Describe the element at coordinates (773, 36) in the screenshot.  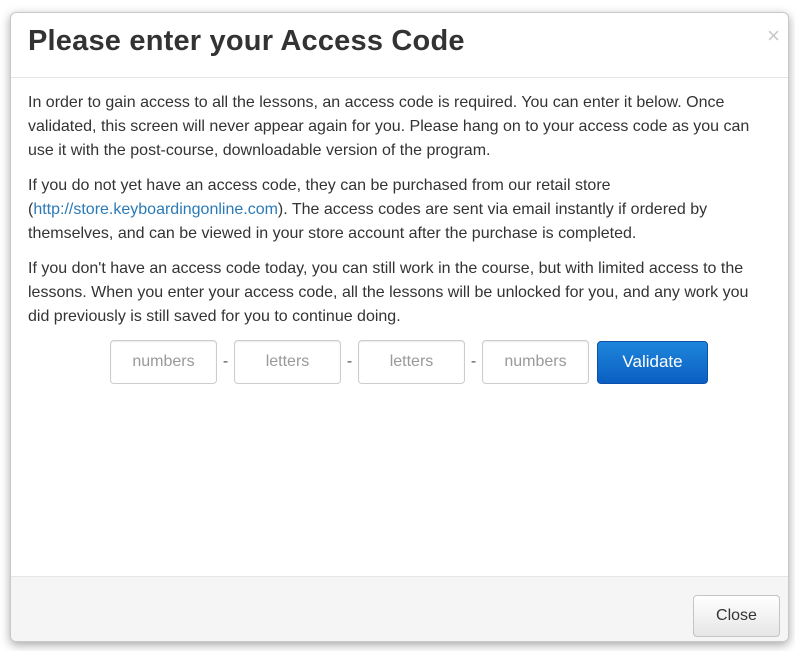
I see `close-icon: ×` at that location.